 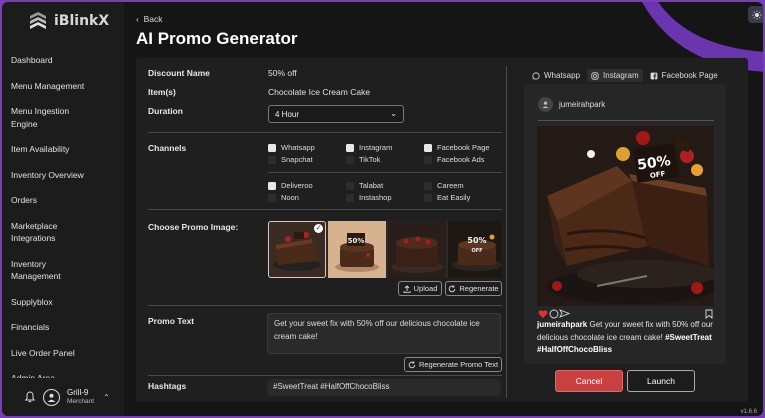 What do you see at coordinates (625, 314) in the screenshot?
I see `post-actions` at bounding box center [625, 314].